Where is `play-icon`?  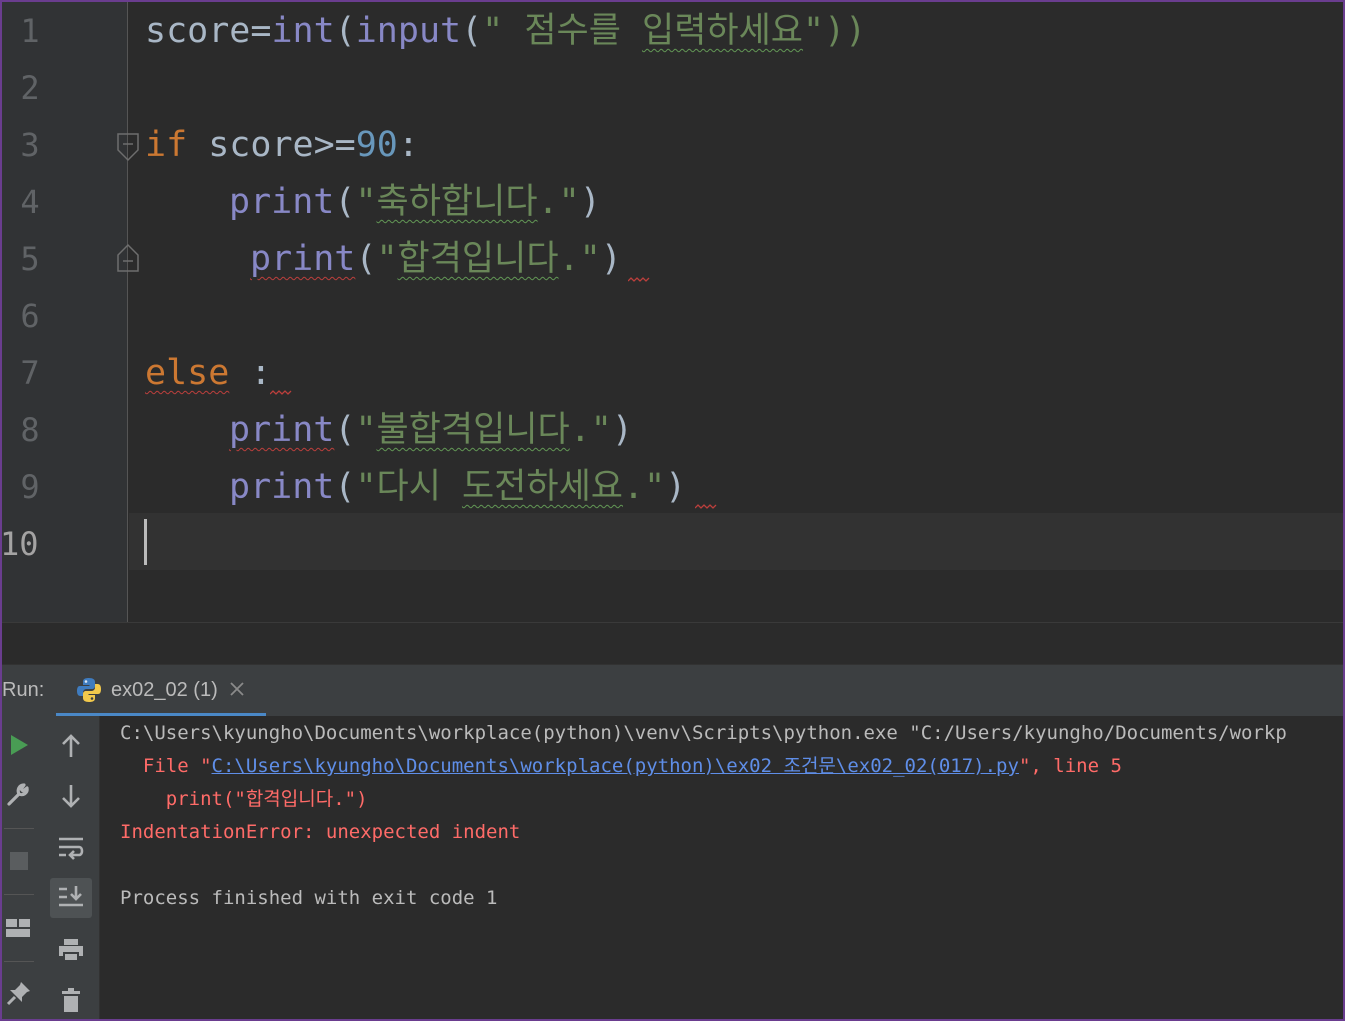
play-icon is located at coordinates (19, 745).